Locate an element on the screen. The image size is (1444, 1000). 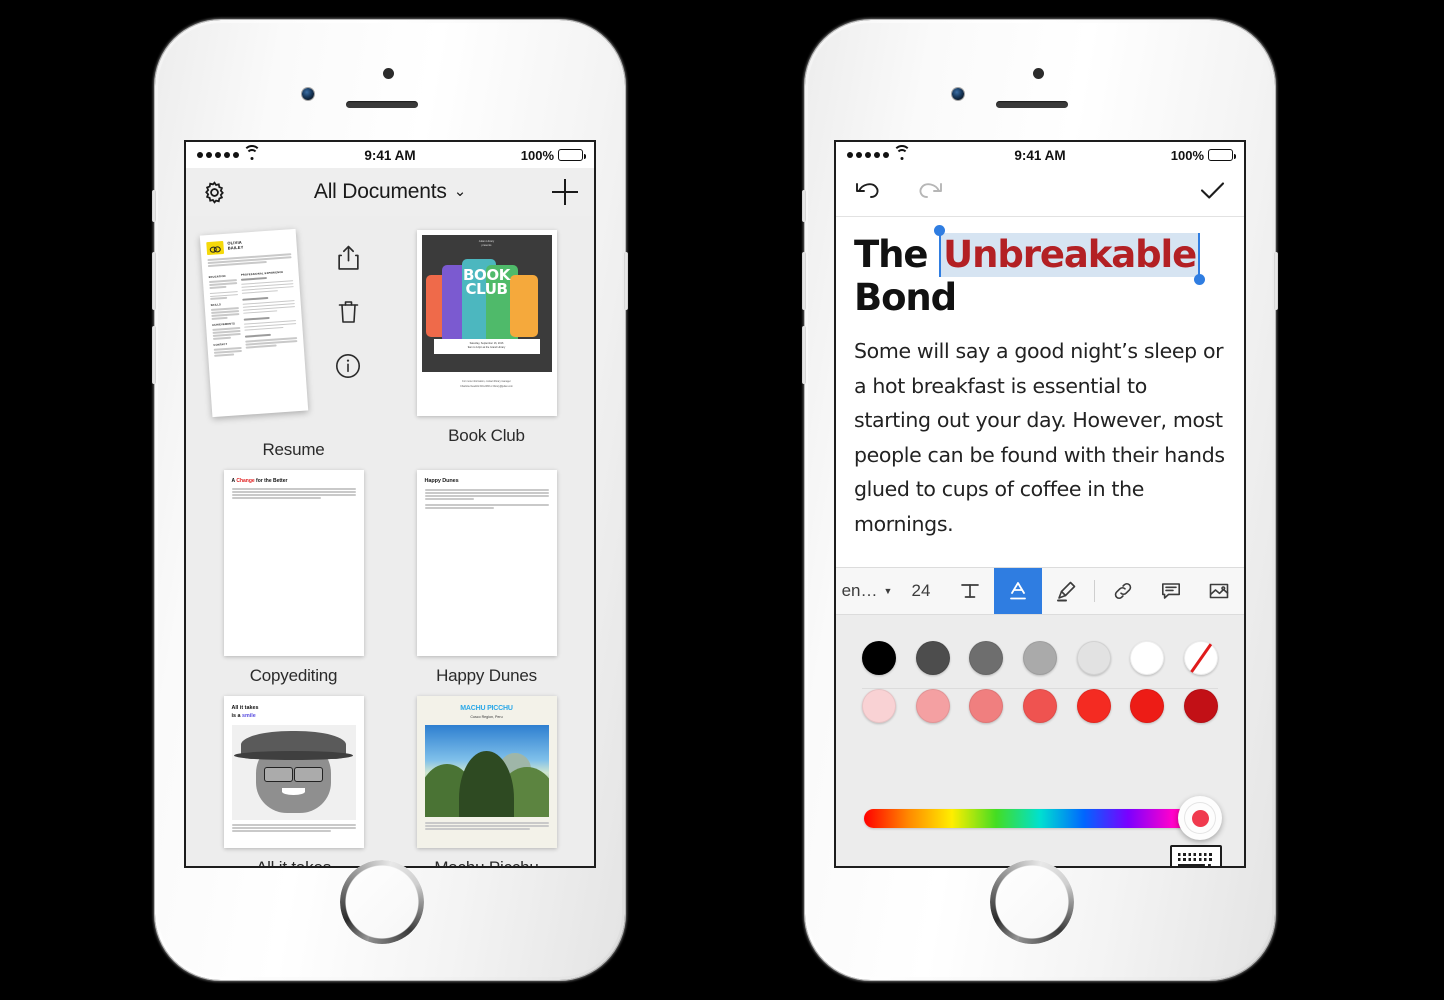
document-cell-copyediting: A Change for the Better Copyediting is located at coordinates (293, 578).